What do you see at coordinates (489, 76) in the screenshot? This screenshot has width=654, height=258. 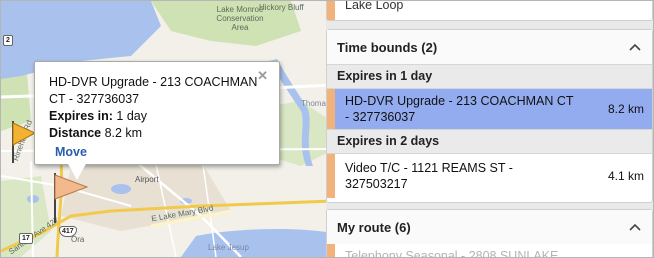 I see `group-label-expires-1-day: Expires in 1 day` at bounding box center [489, 76].